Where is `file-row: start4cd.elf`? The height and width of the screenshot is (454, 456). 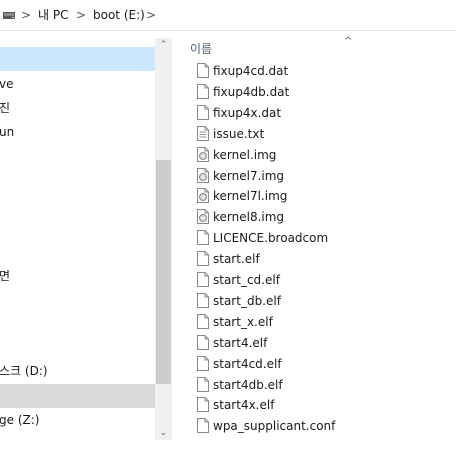 file-row: start4cd.elf is located at coordinates (297, 364).